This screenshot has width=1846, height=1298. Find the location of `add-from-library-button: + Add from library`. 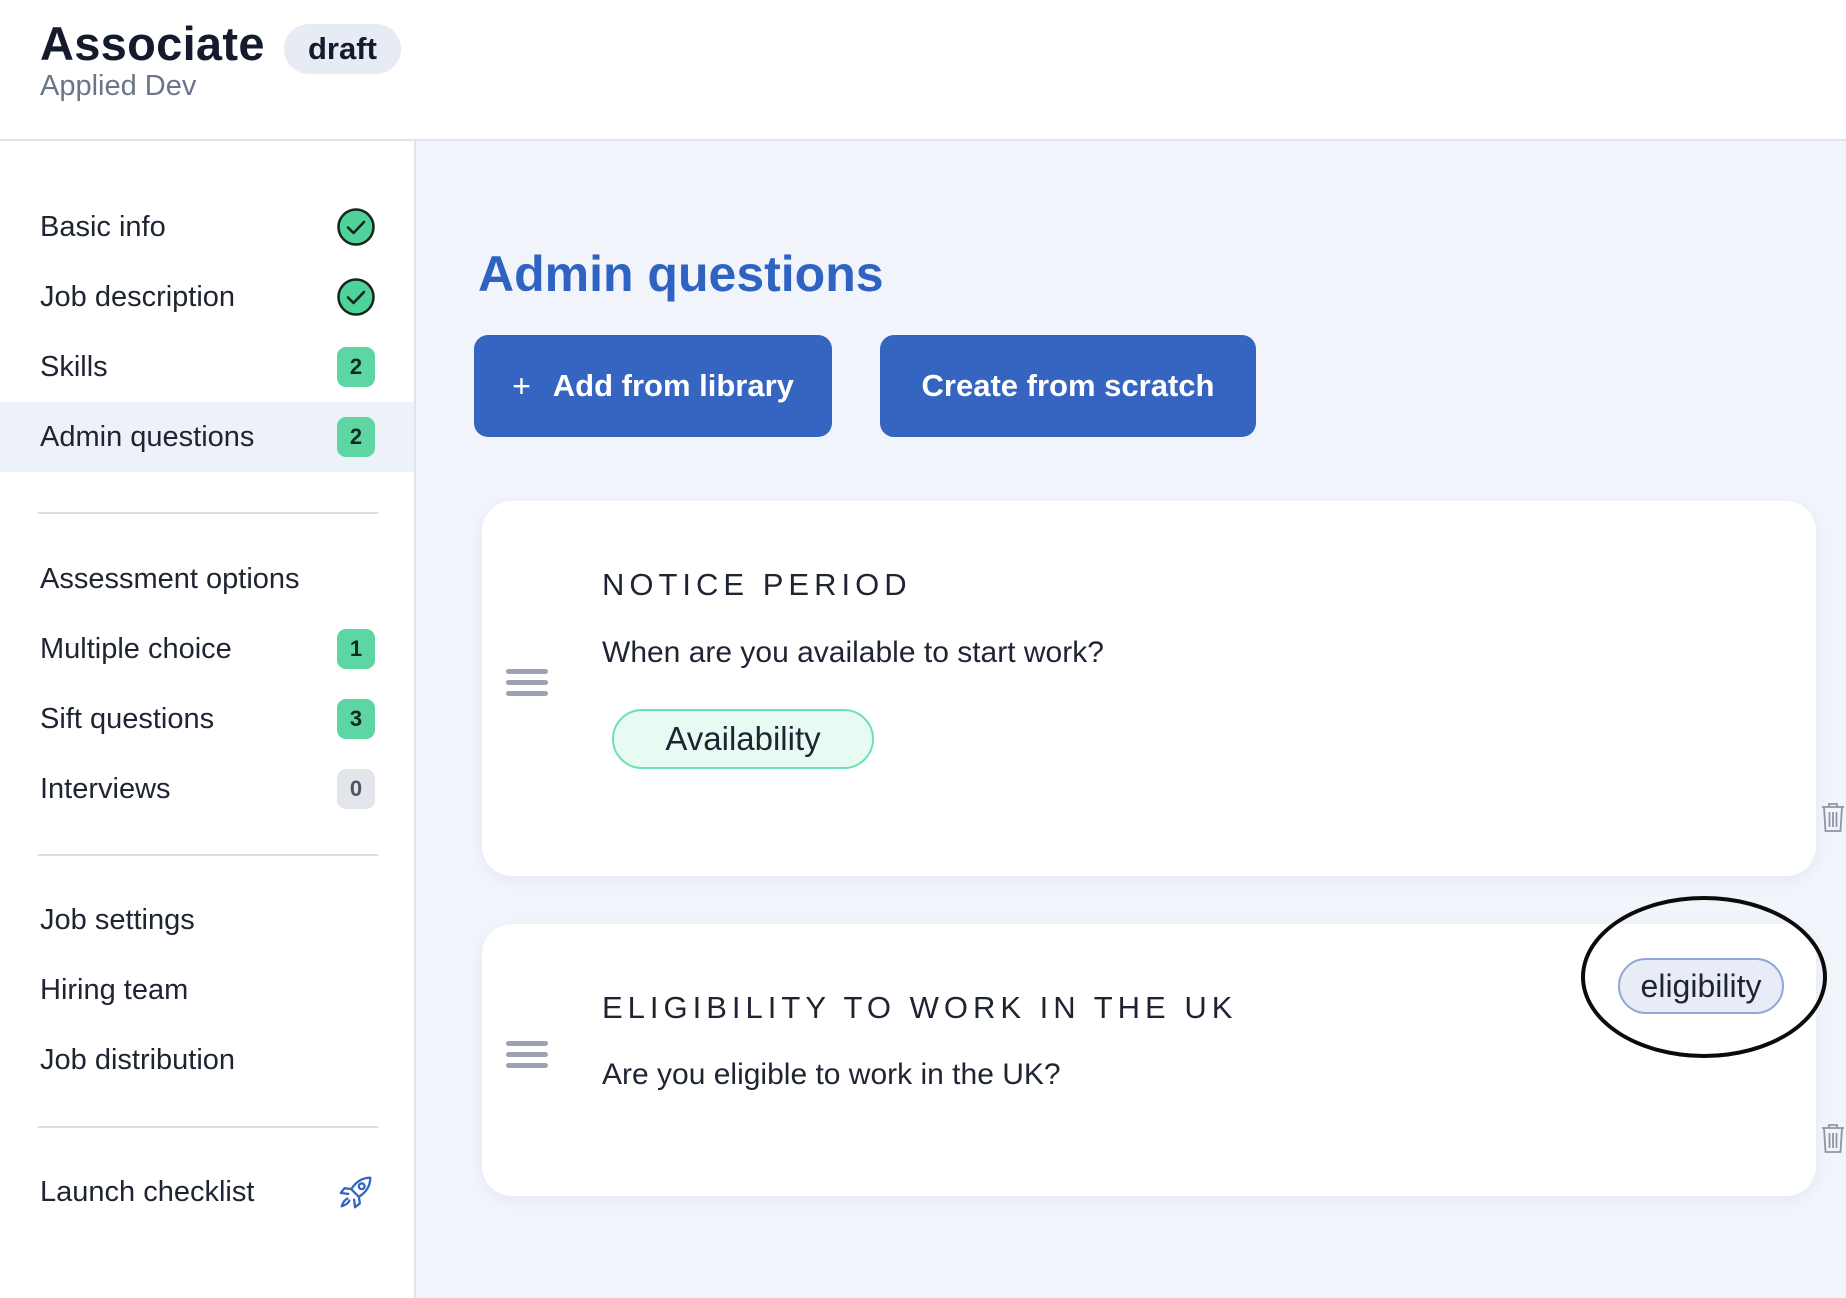

add-from-library-button: + Add from library is located at coordinates (653, 386).